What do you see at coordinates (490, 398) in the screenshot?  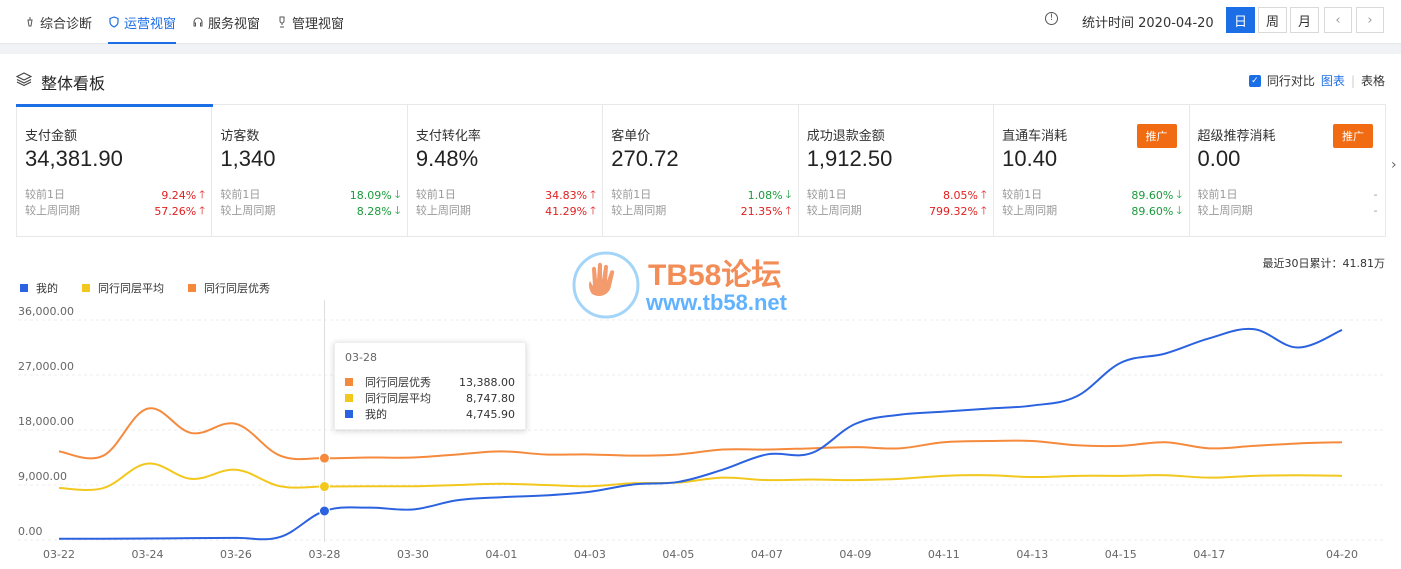 I see `tooltip-value: 8,747.80` at bounding box center [490, 398].